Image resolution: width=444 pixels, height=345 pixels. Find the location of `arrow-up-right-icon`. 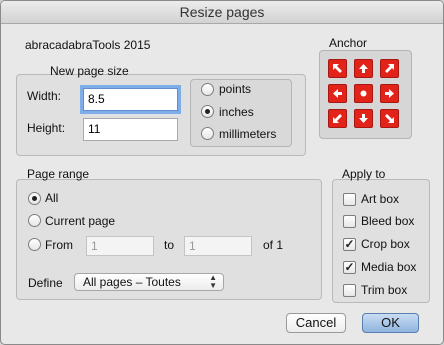

arrow-up-right-icon is located at coordinates (389, 68).